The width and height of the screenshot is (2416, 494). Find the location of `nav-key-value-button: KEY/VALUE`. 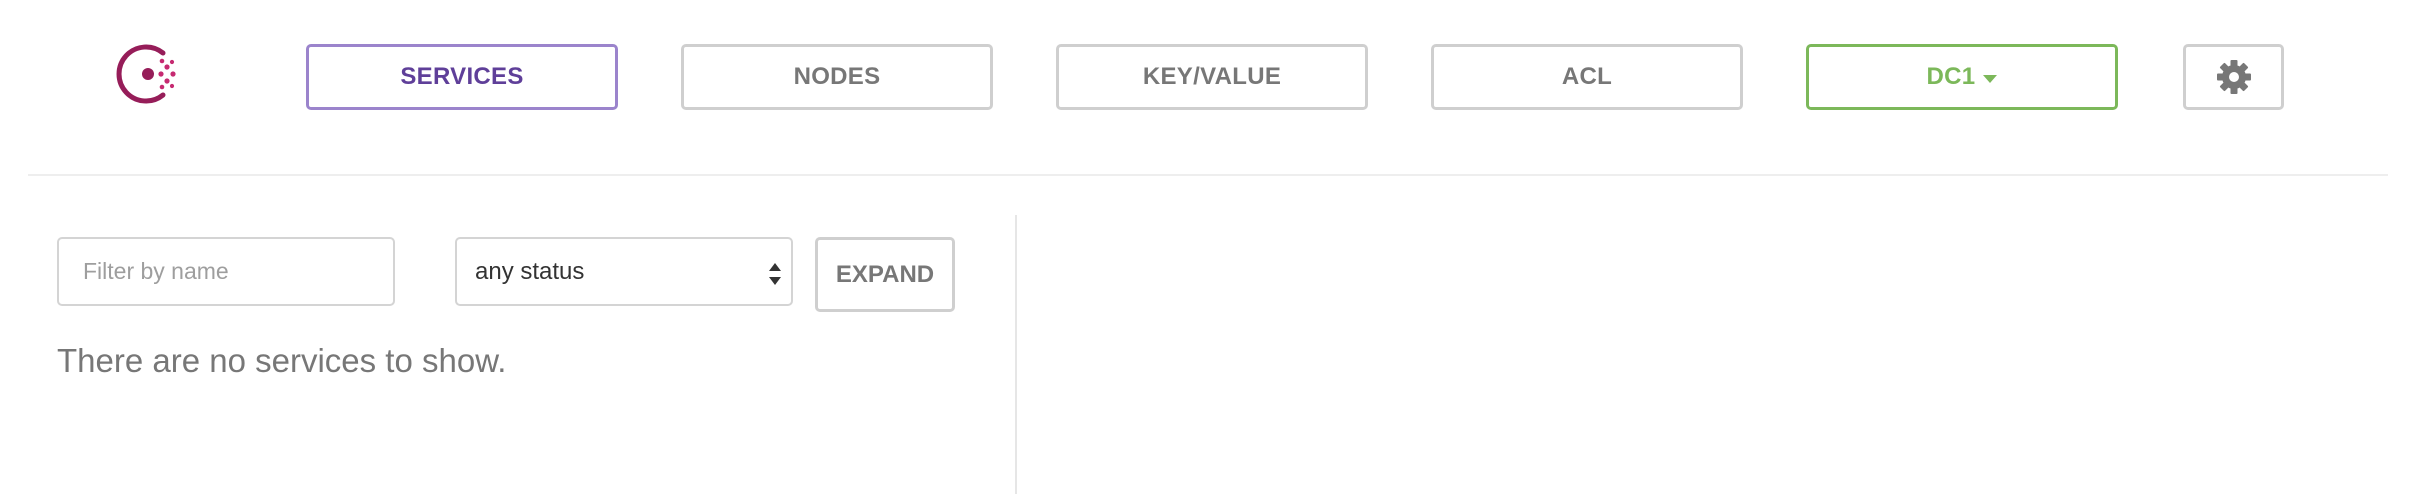

nav-key-value-button: KEY/VALUE is located at coordinates (1212, 77).